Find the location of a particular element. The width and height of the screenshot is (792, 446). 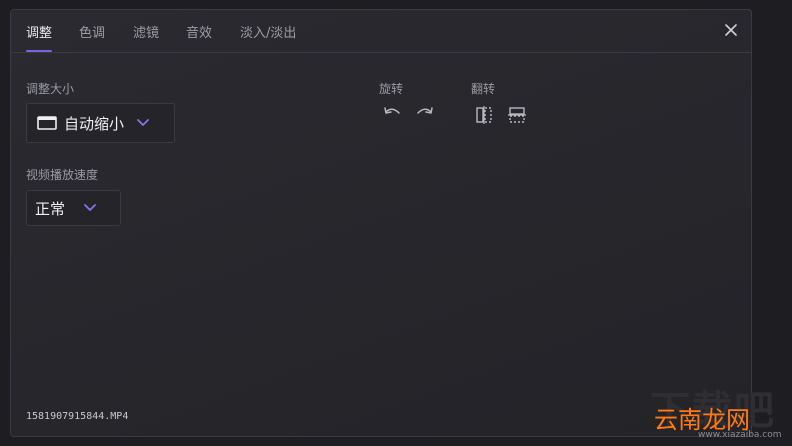

tab-filter: 滤镜 is located at coordinates (146, 31).